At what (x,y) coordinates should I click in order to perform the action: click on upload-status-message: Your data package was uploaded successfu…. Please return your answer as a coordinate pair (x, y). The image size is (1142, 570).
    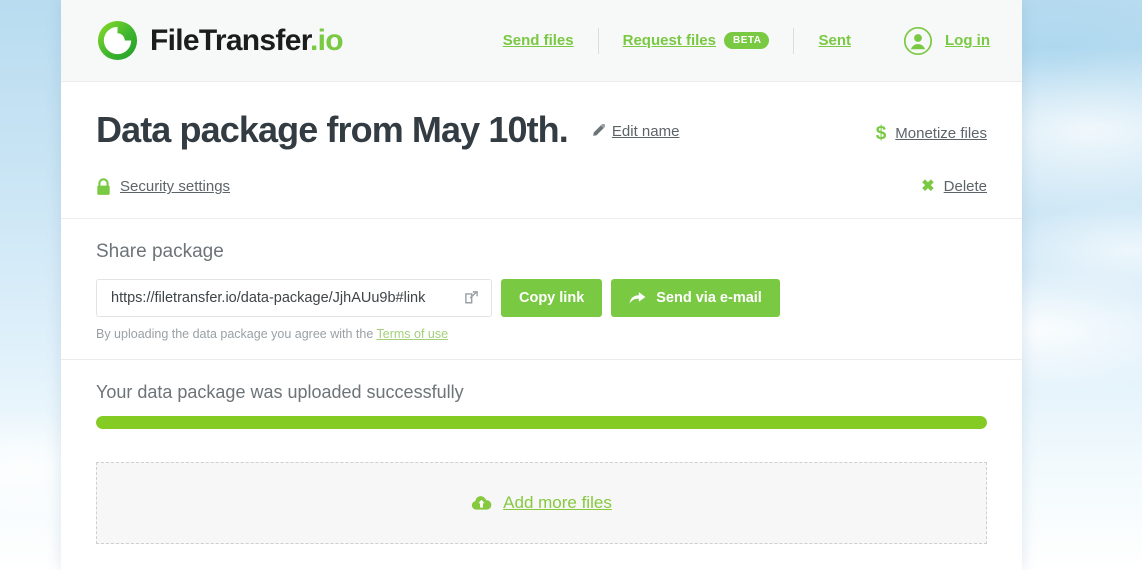
    Looking at the image, I should click on (280, 391).